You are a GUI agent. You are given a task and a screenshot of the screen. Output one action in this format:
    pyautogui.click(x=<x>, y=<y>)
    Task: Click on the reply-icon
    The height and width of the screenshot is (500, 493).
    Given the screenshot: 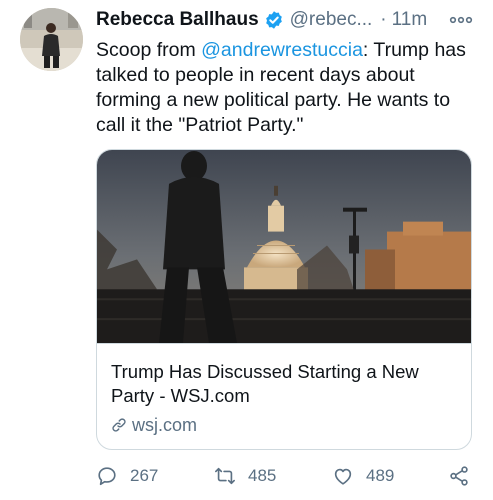 What is the action you would take?
    pyautogui.click(x=107, y=476)
    